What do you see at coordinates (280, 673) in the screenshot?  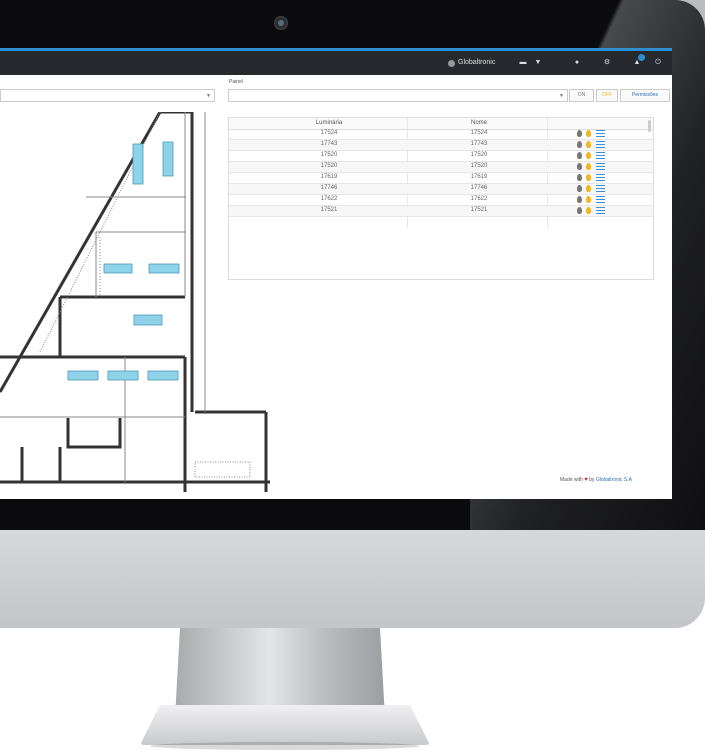 I see `monitor-stand` at bounding box center [280, 673].